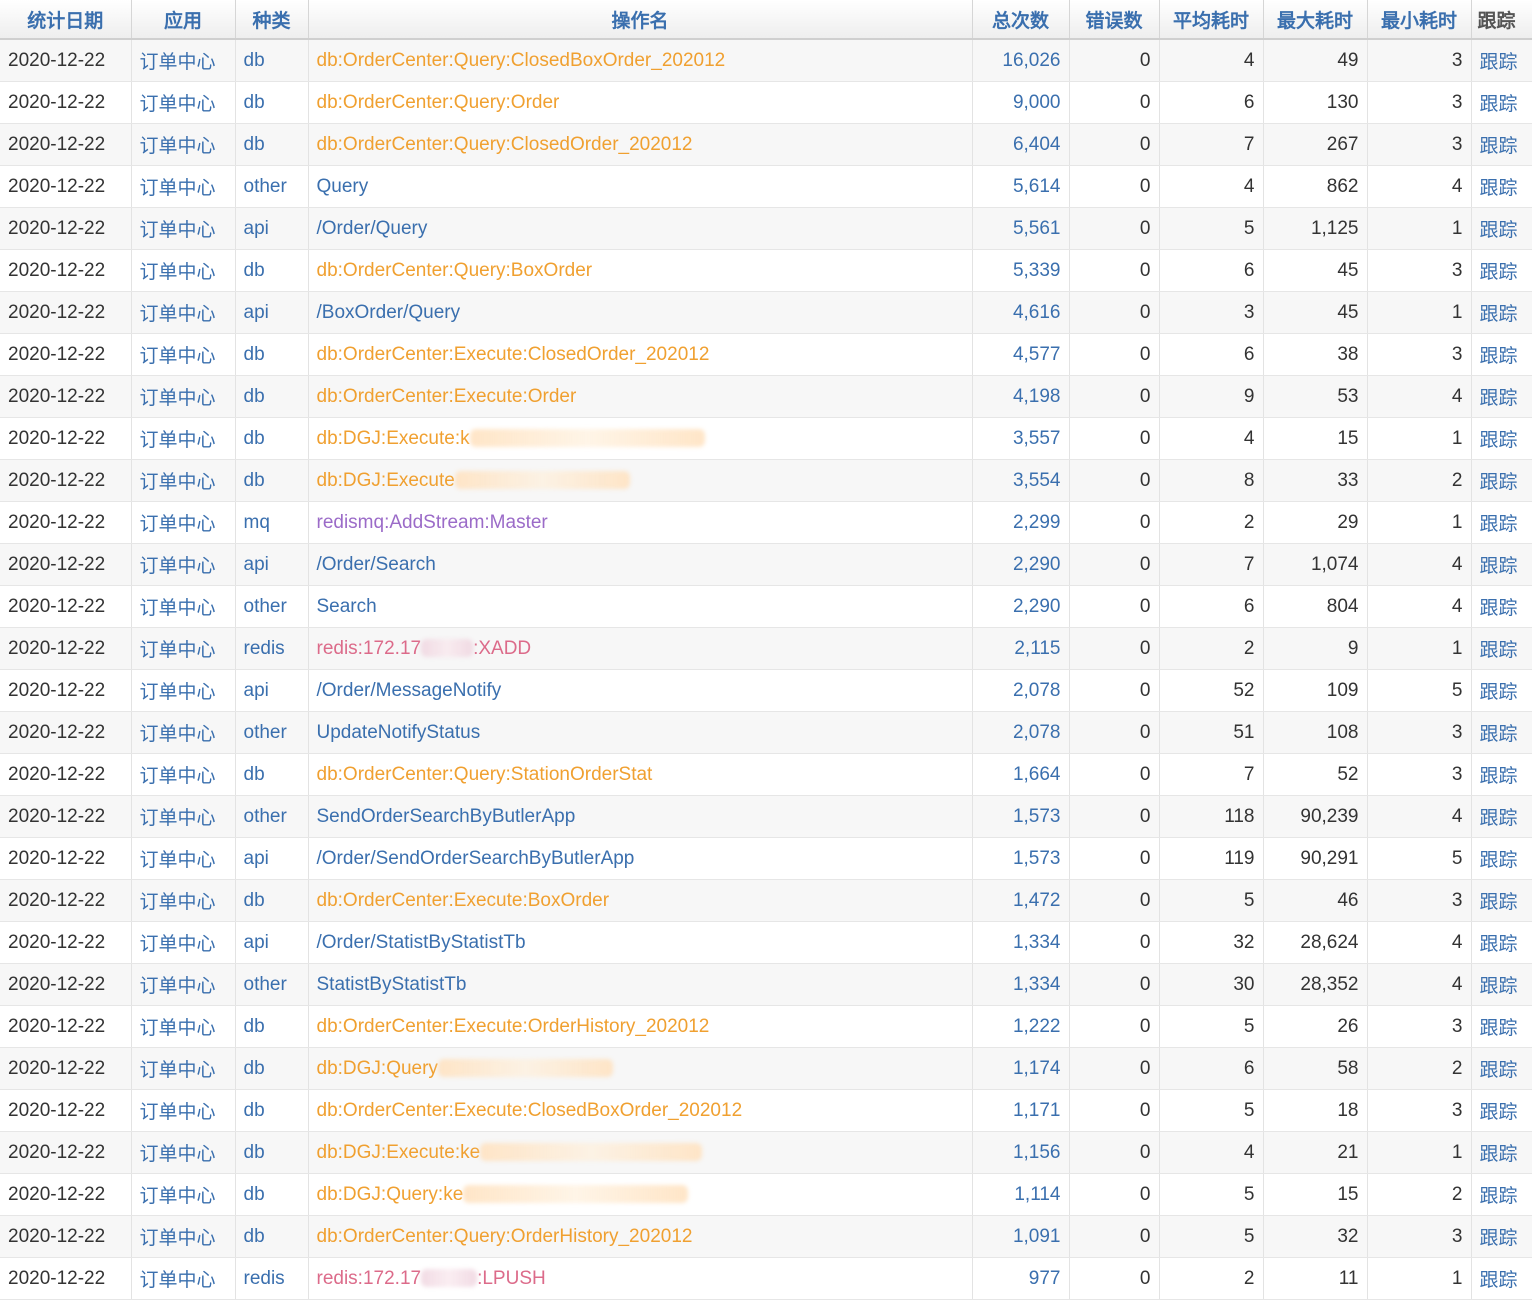 Image resolution: width=1532 pixels, height=1307 pixels. I want to click on total-count-cell: 5,614, so click(1021, 186).